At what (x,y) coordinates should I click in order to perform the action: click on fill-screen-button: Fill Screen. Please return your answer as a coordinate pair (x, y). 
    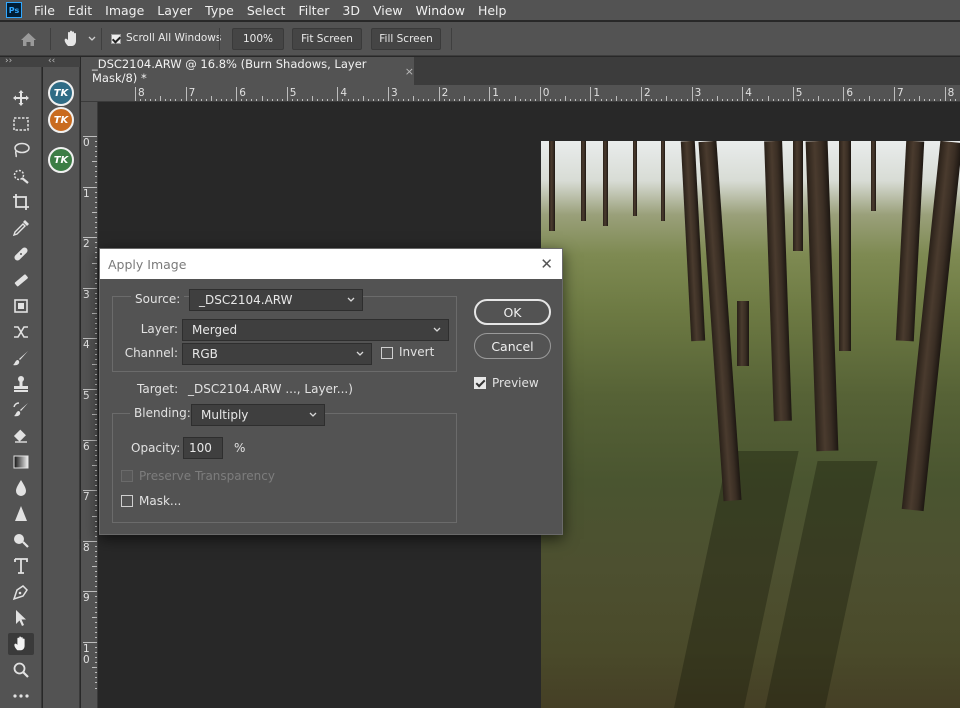
    Looking at the image, I should click on (406, 39).